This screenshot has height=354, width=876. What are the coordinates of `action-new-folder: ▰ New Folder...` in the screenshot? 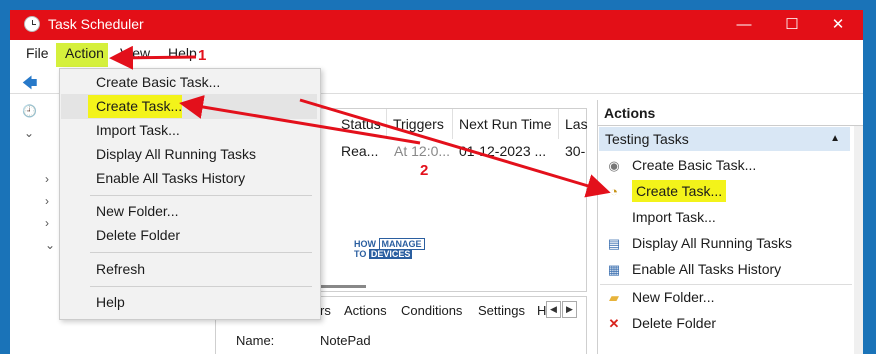 It's located at (660, 297).